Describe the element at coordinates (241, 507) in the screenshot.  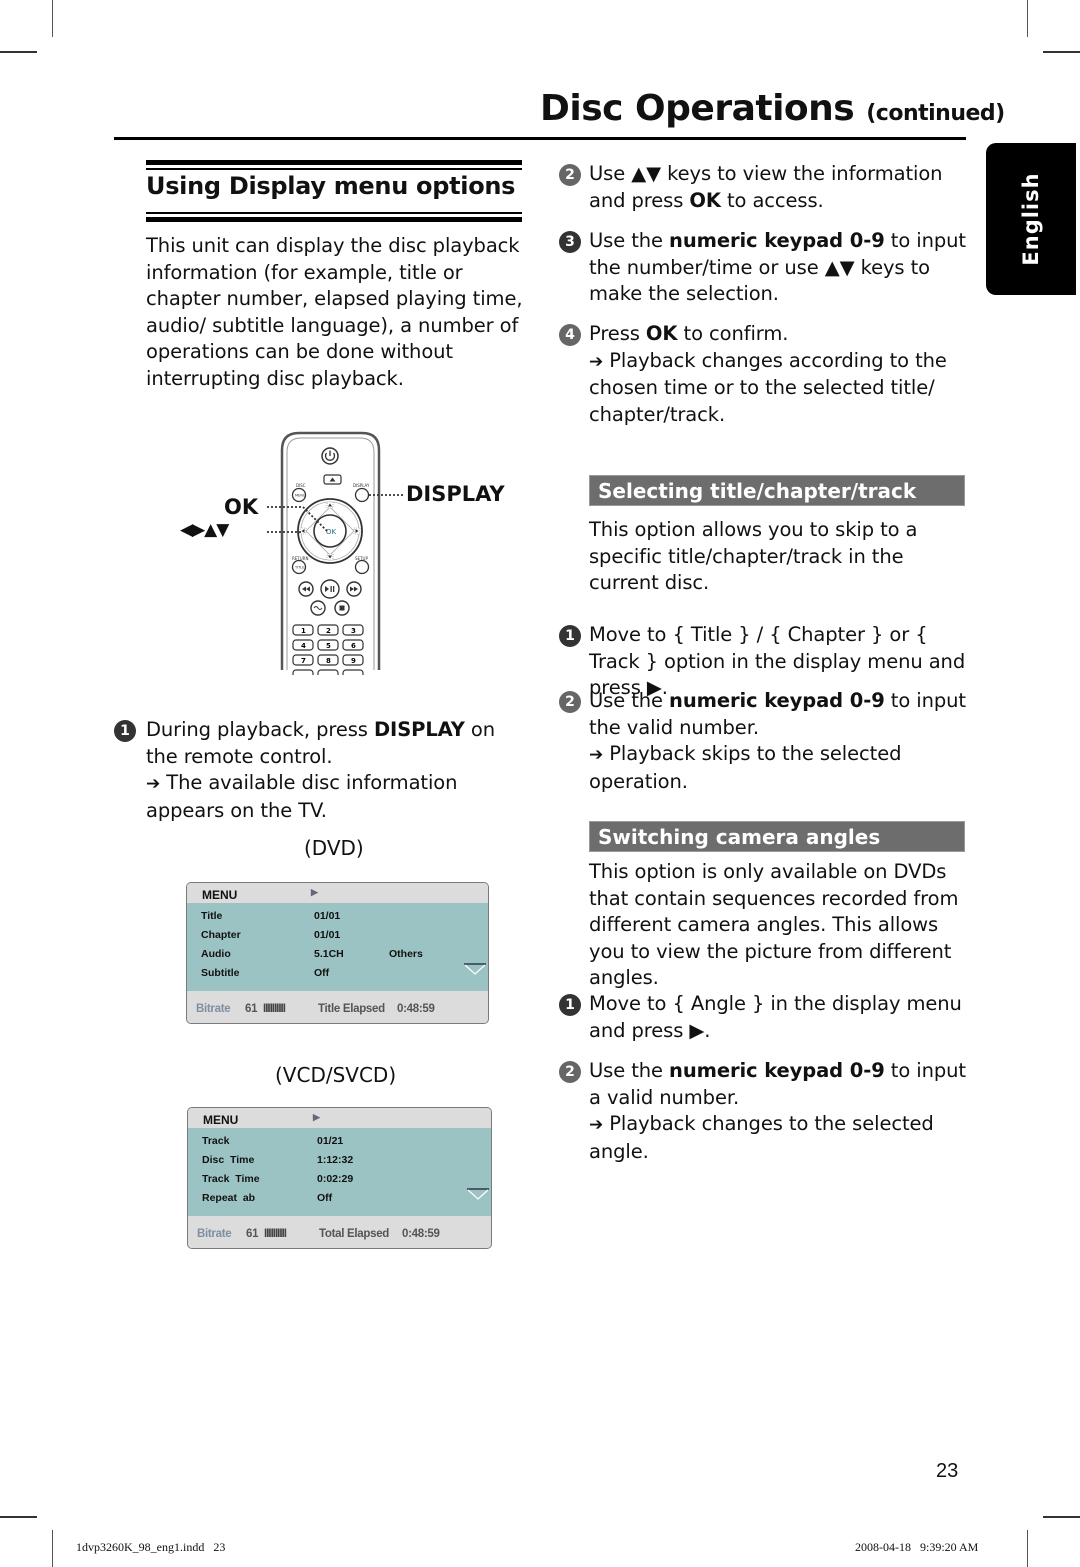
I see `ok-callout-label: OK` at that location.